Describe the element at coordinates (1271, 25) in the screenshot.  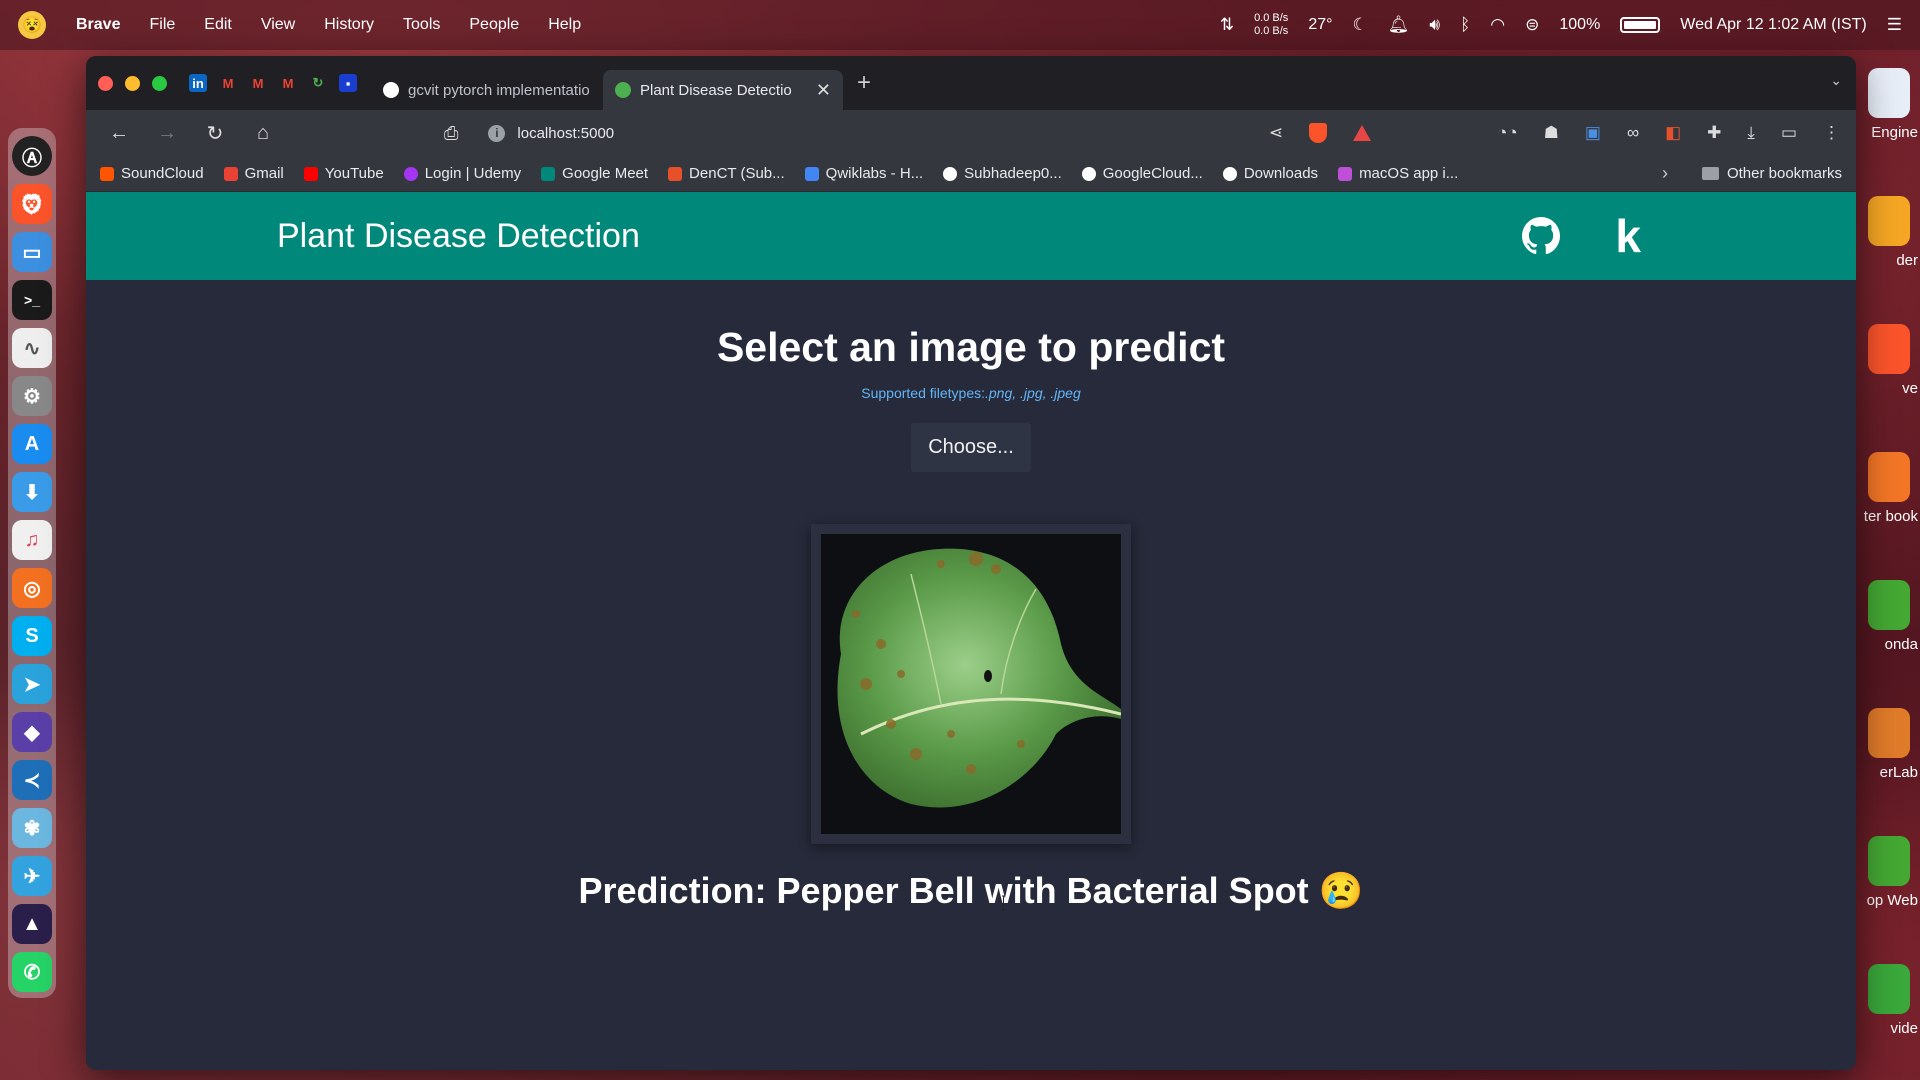
I see `network-speed: 0.0 B/s 0.0 B/s` at that location.